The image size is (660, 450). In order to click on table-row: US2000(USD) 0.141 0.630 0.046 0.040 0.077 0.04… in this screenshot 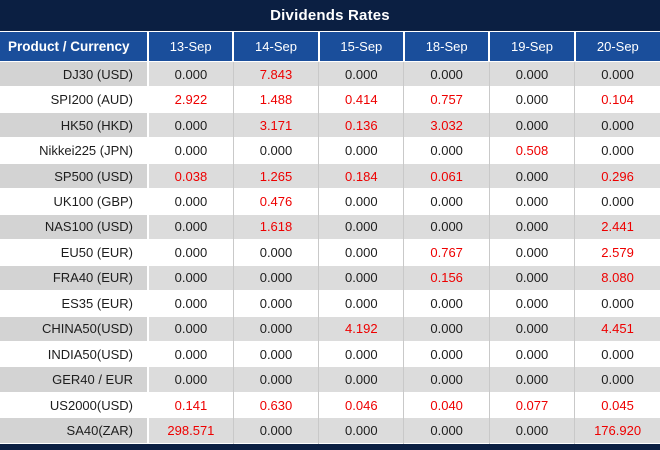, I will do `click(330, 405)`.